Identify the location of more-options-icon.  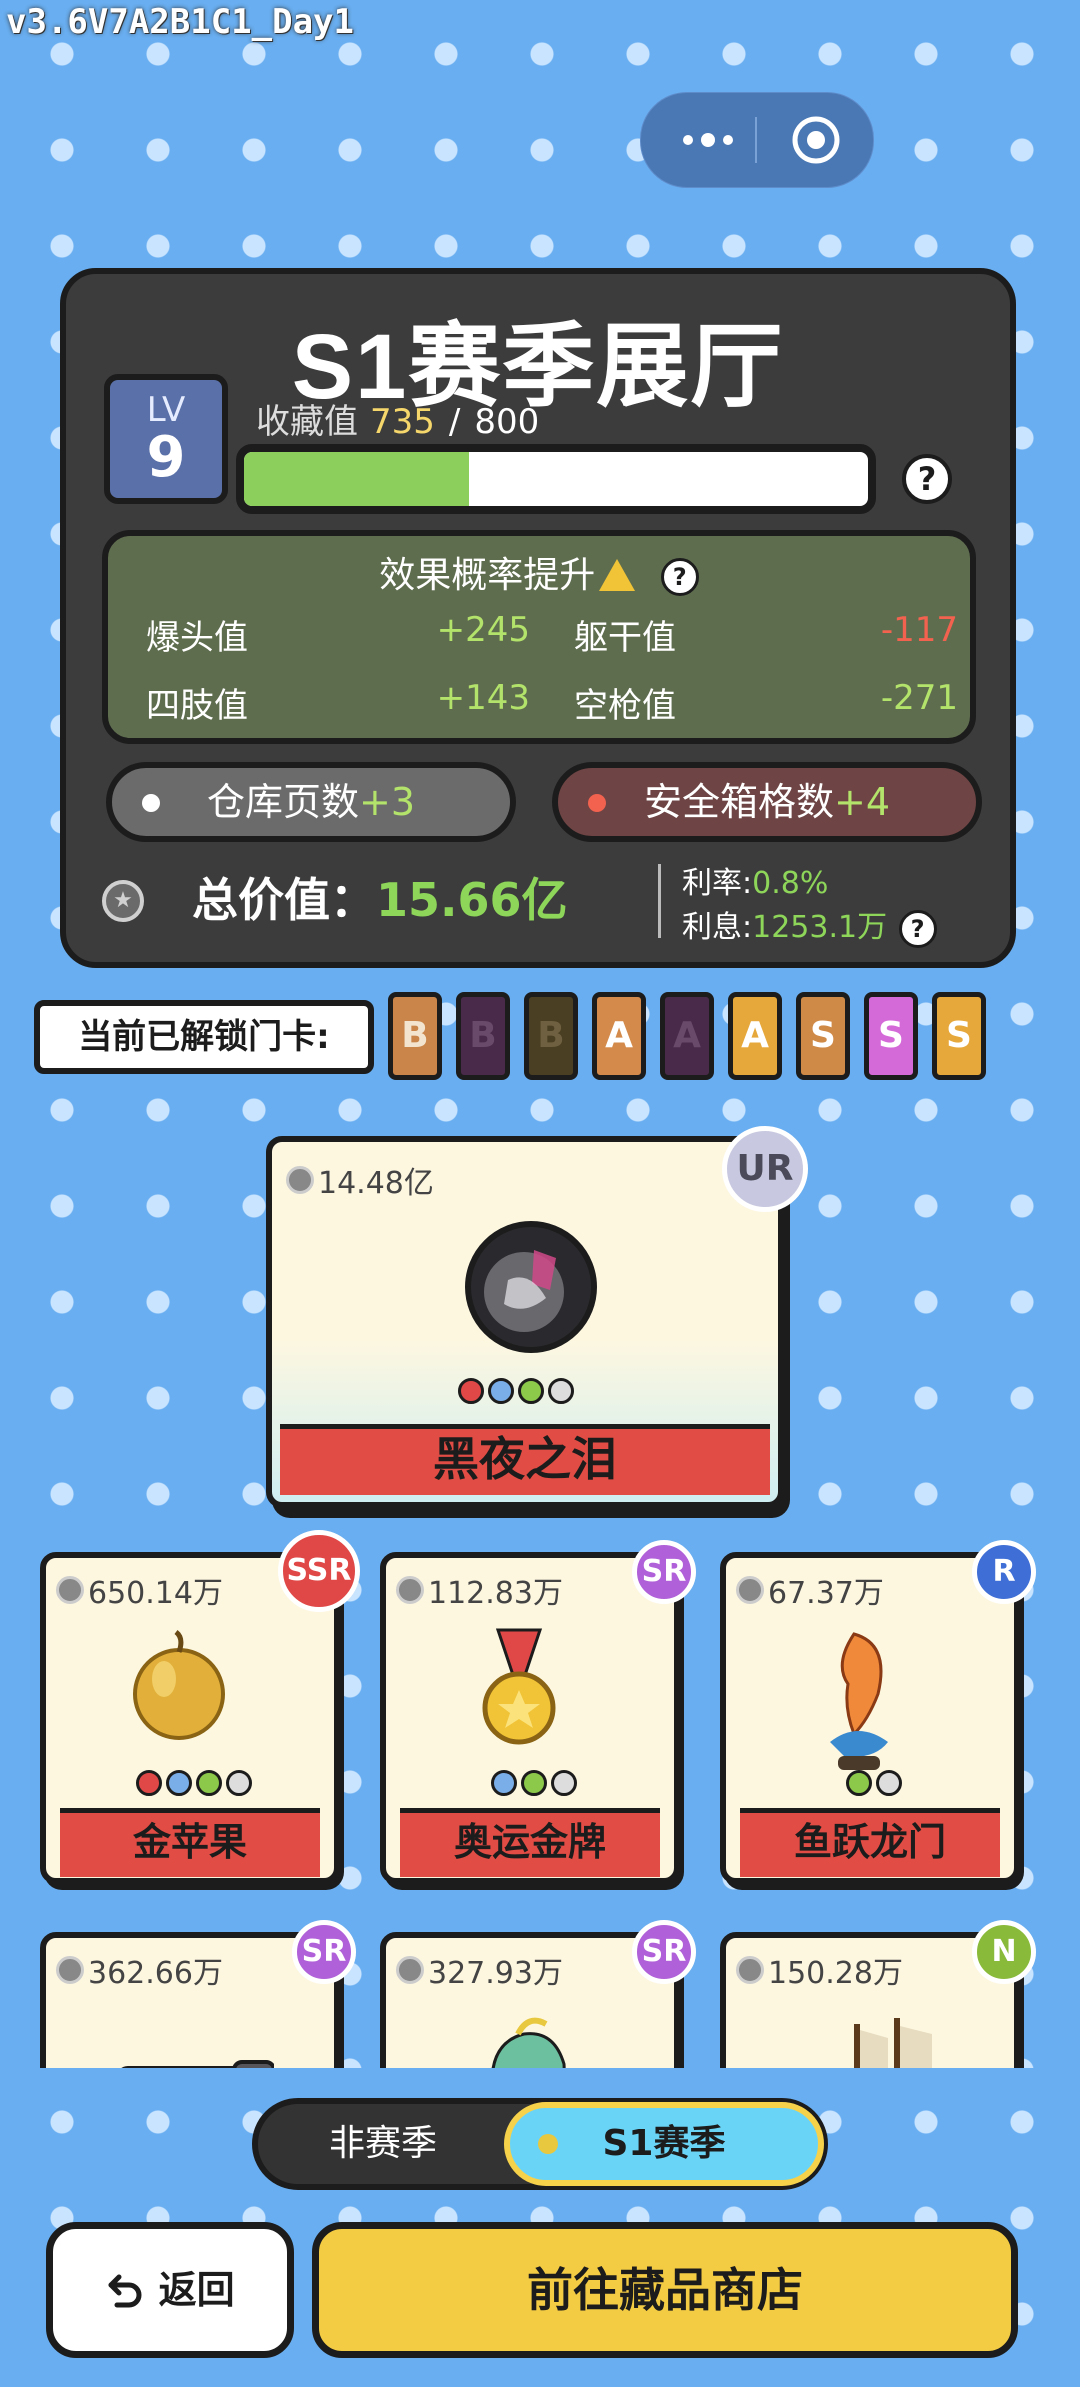
(708, 140).